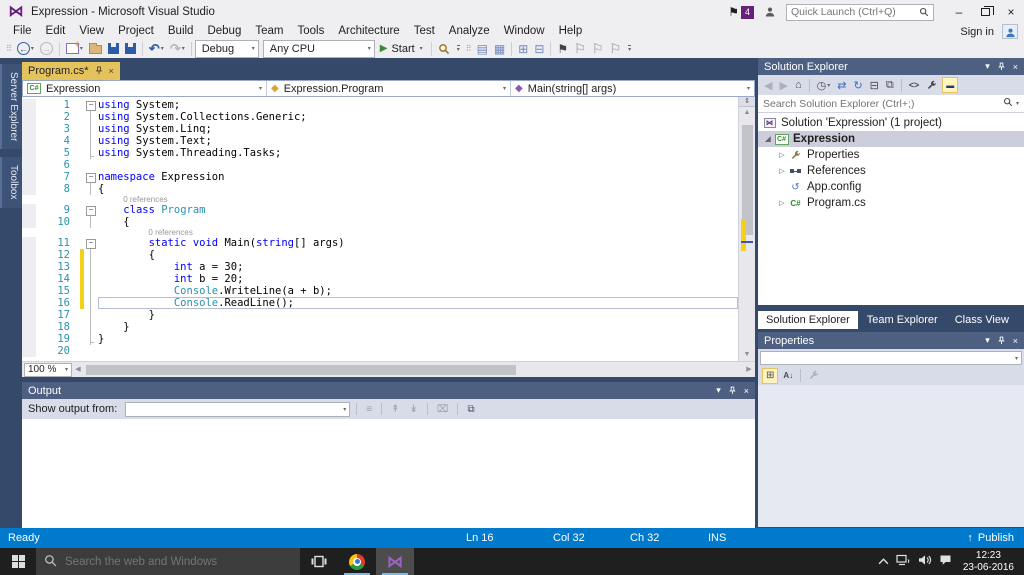 This screenshot has width=1024, height=575. What do you see at coordinates (798, 85) in the screenshot?
I see `home-icon: ⌂` at bounding box center [798, 85].